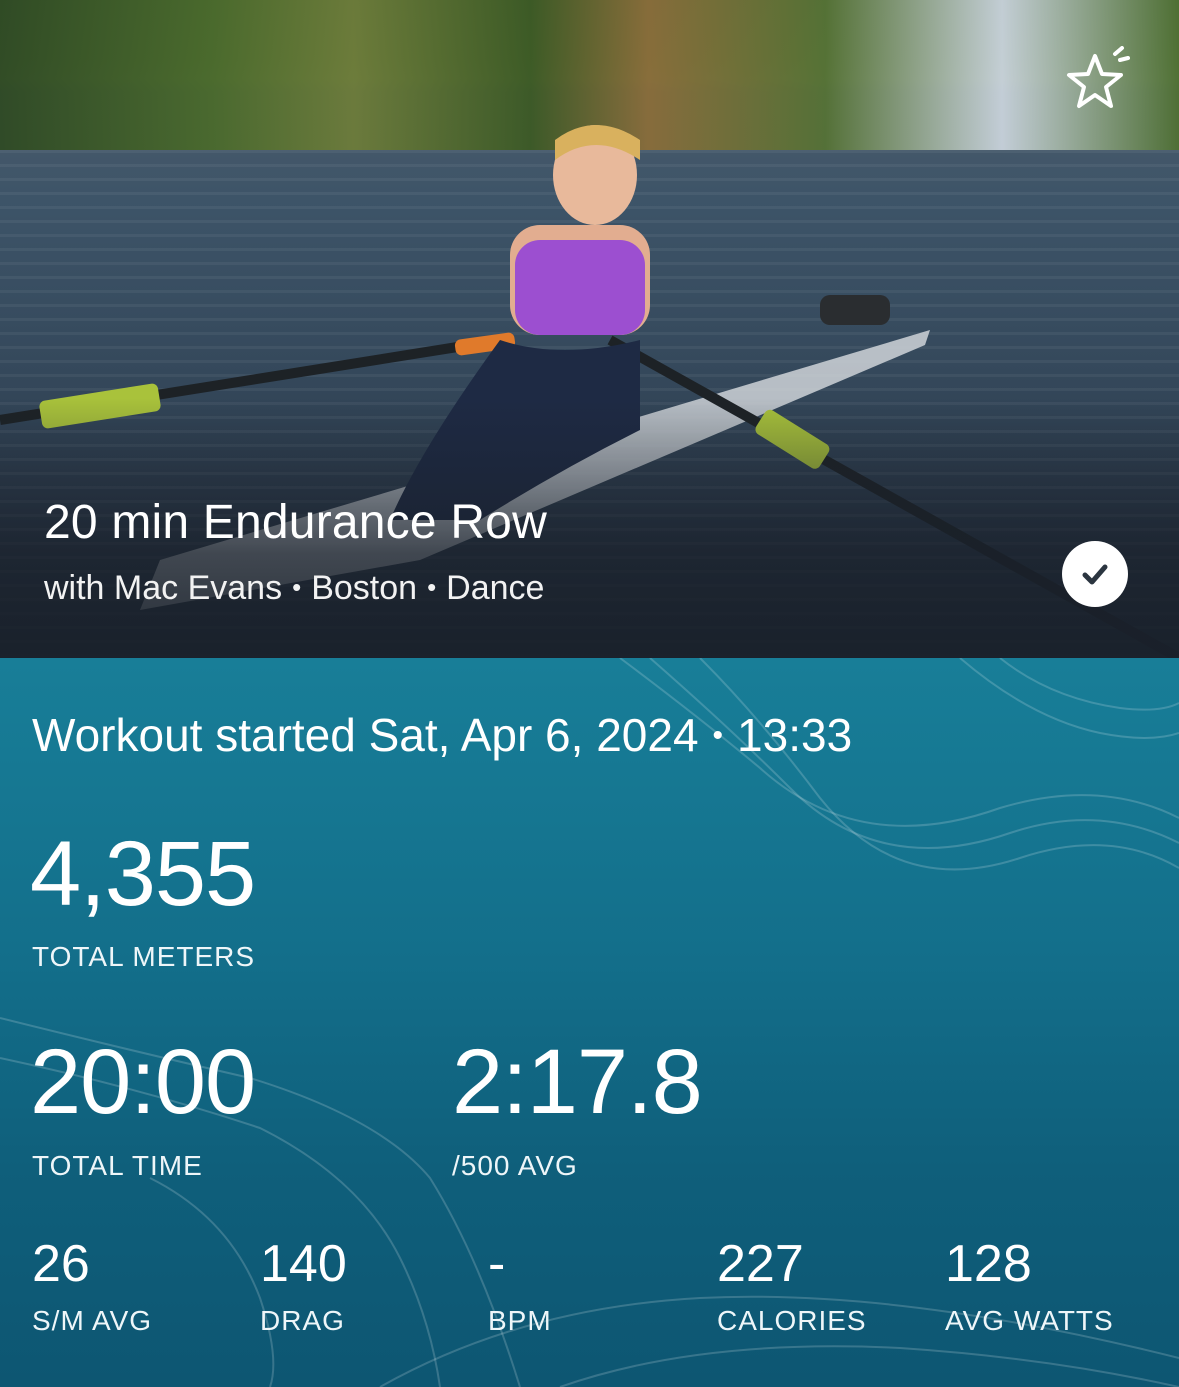 The width and height of the screenshot is (1179, 1387). I want to click on completed-badge, so click(1095, 574).